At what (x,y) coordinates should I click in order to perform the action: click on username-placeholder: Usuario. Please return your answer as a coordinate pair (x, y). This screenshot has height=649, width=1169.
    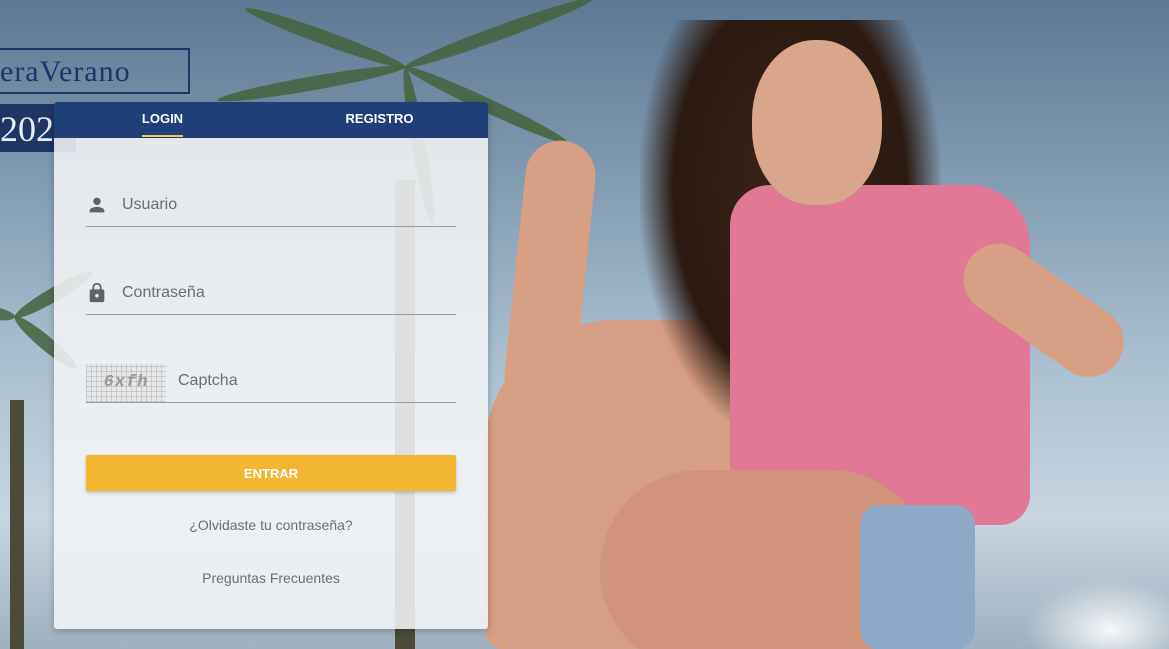
    Looking at the image, I should click on (150, 204).